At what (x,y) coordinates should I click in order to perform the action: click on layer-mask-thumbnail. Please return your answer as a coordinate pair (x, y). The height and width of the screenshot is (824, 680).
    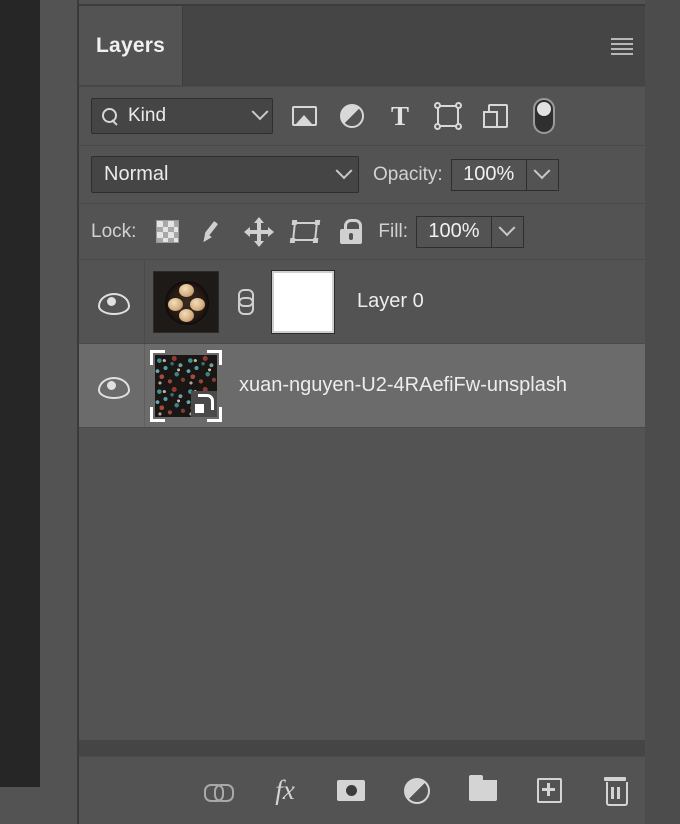
    Looking at the image, I should click on (303, 301).